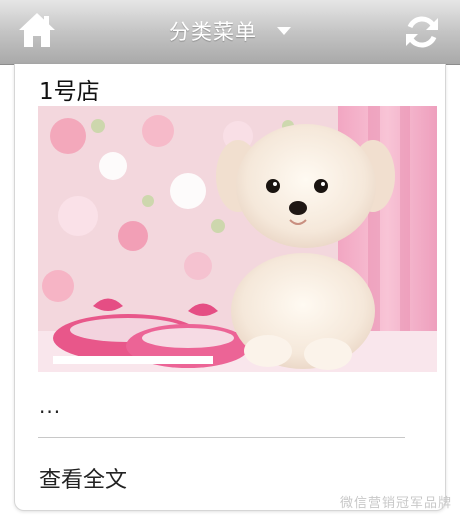 The image size is (460, 515). What do you see at coordinates (284, 31) in the screenshot?
I see `caret-down-icon` at bounding box center [284, 31].